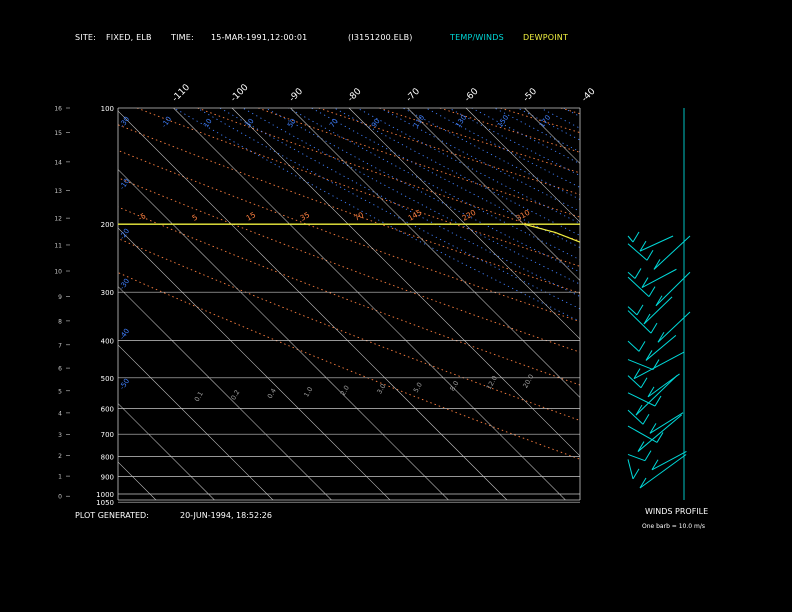 This screenshot has width=792, height=612. What do you see at coordinates (523, 215) in the screenshot?
I see `dry-adiabat-label: 310` at bounding box center [523, 215].